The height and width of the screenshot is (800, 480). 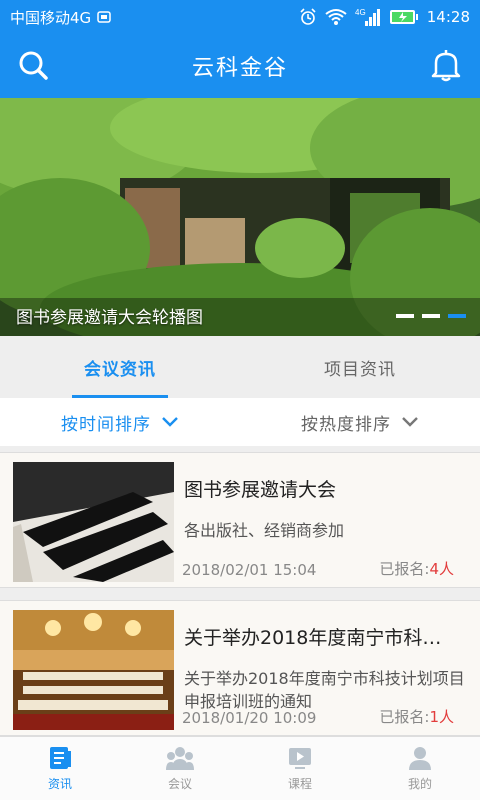 What do you see at coordinates (448, 17) in the screenshot?
I see `clock-label: 14:28` at bounding box center [448, 17].